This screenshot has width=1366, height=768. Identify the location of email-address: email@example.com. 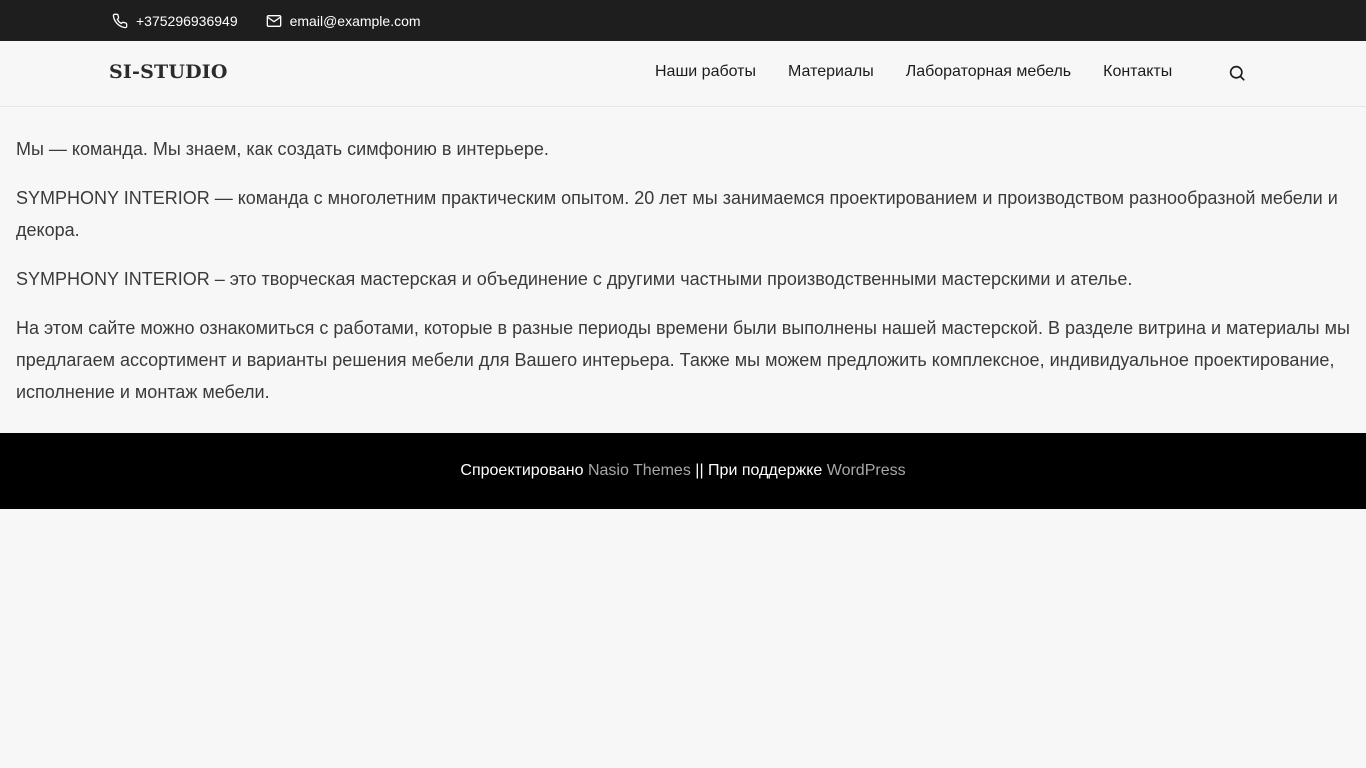
(355, 20).